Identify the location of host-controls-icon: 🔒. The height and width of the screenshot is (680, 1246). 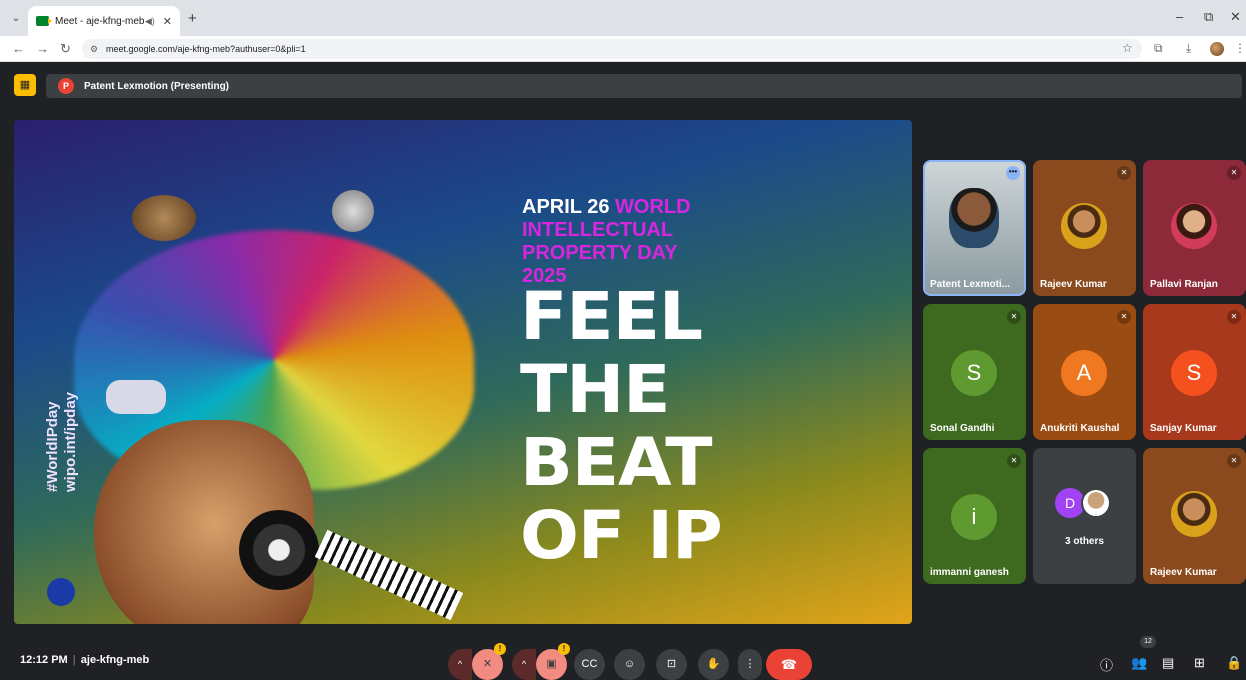
(1234, 663).